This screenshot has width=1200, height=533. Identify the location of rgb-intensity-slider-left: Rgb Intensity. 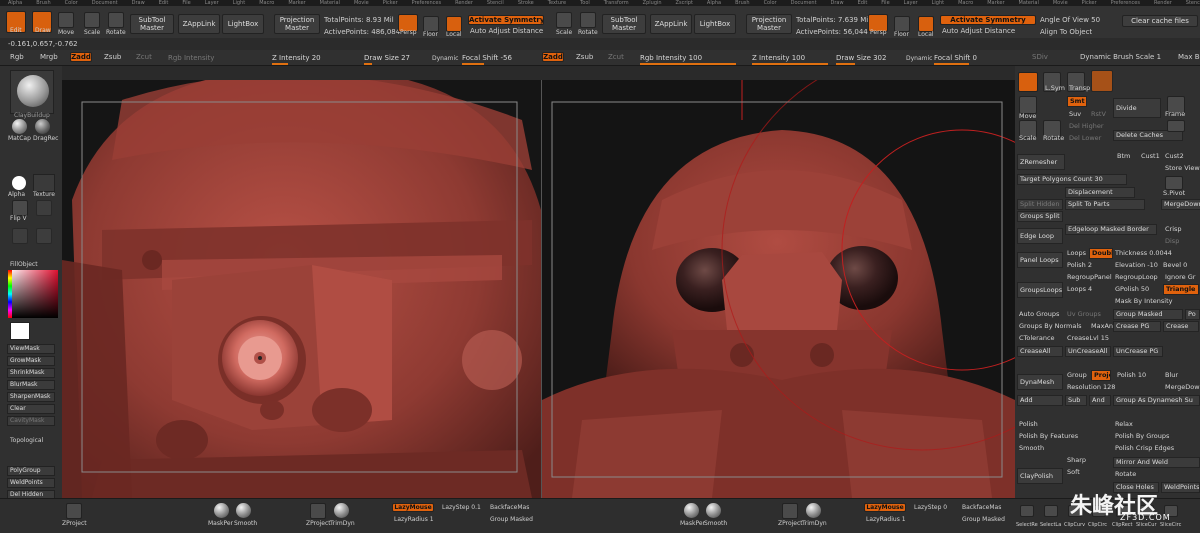
(213, 58).